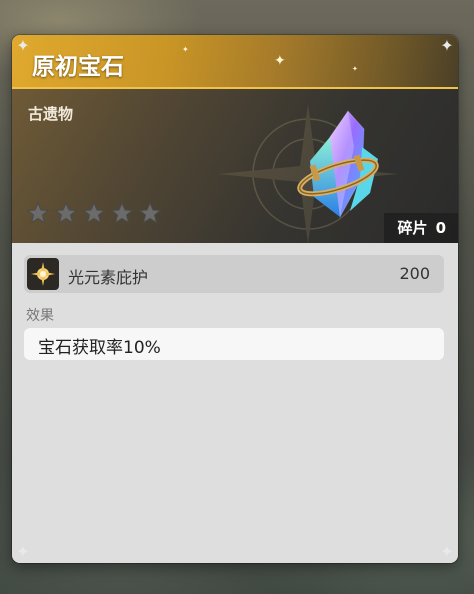  What do you see at coordinates (414, 273) in the screenshot?
I see `element-value: 200` at bounding box center [414, 273].